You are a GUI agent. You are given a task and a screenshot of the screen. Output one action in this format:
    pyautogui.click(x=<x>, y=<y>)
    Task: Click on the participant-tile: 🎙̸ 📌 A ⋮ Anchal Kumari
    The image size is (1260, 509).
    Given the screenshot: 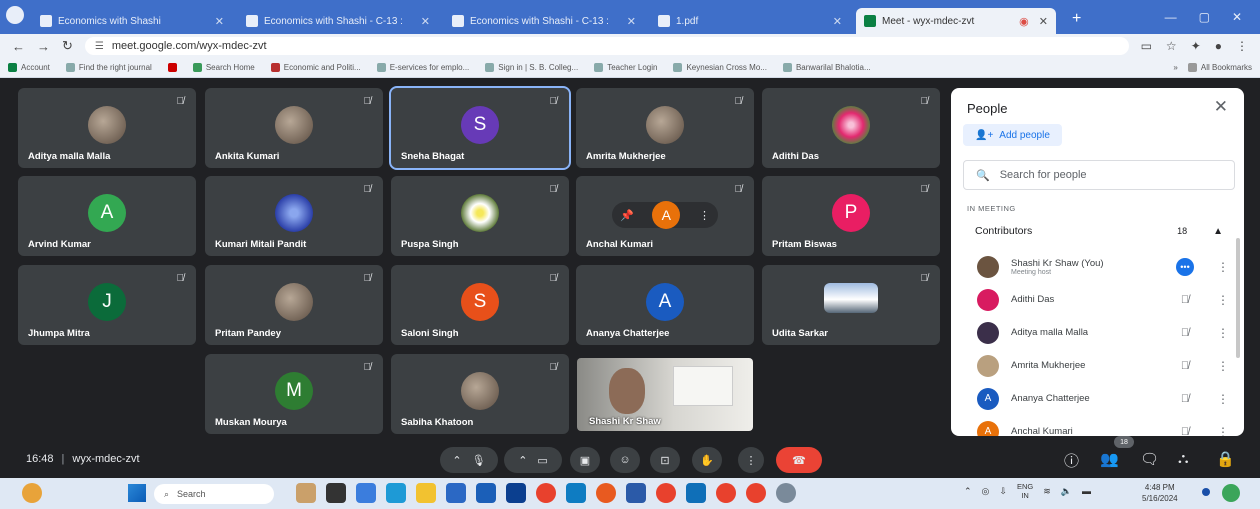 What is the action you would take?
    pyautogui.click(x=665, y=216)
    